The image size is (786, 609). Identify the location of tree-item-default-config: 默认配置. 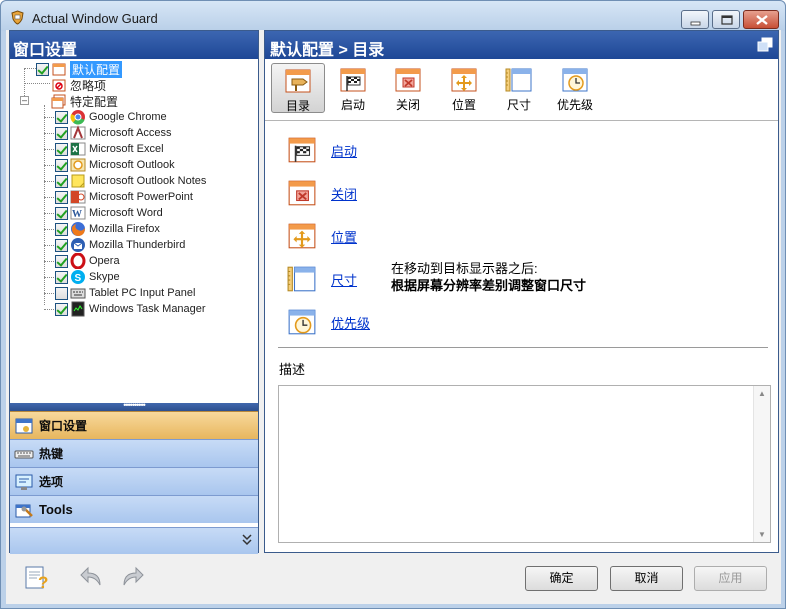
(79, 69).